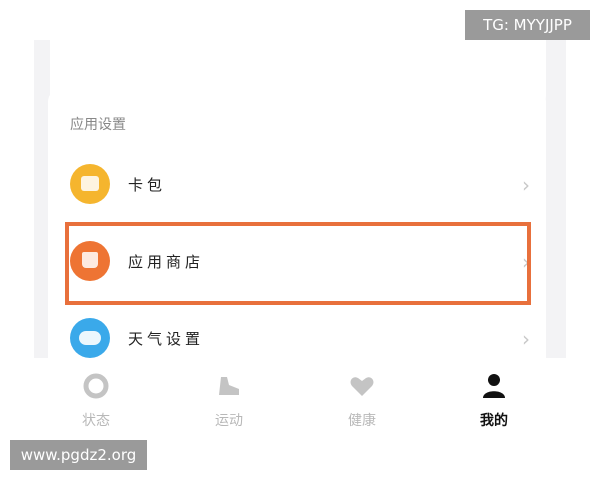  What do you see at coordinates (527, 25) in the screenshot?
I see `watermark-top-right: TG: MYYJJPP` at bounding box center [527, 25].